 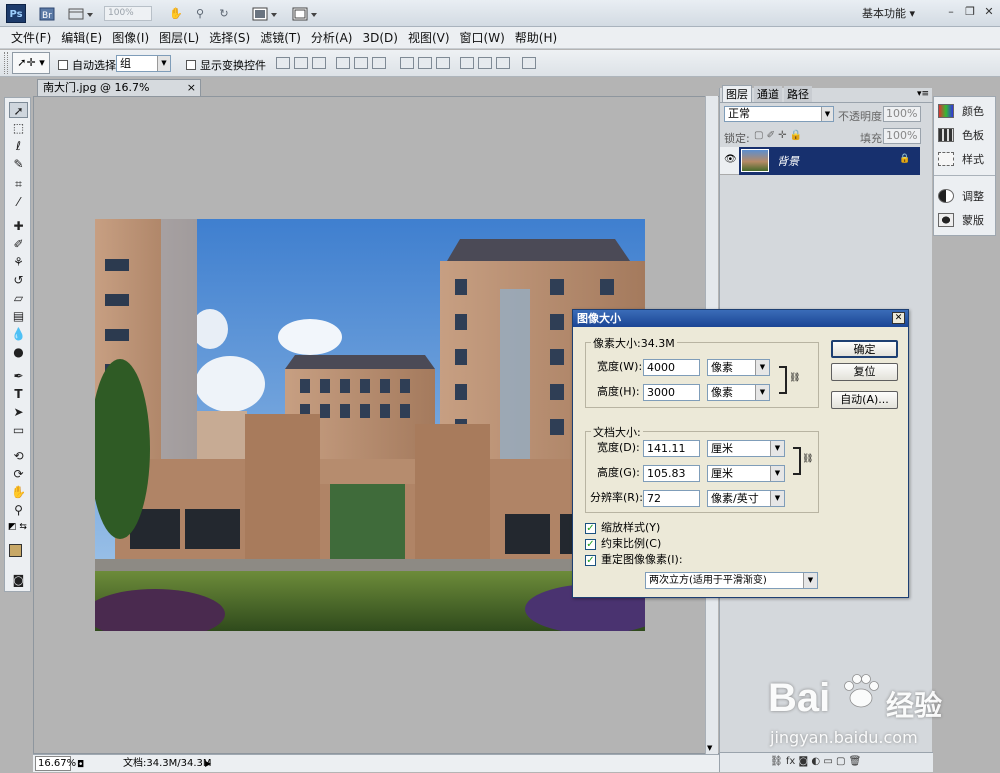 I want to click on menu-help: 帮助(H), so click(x=536, y=38).